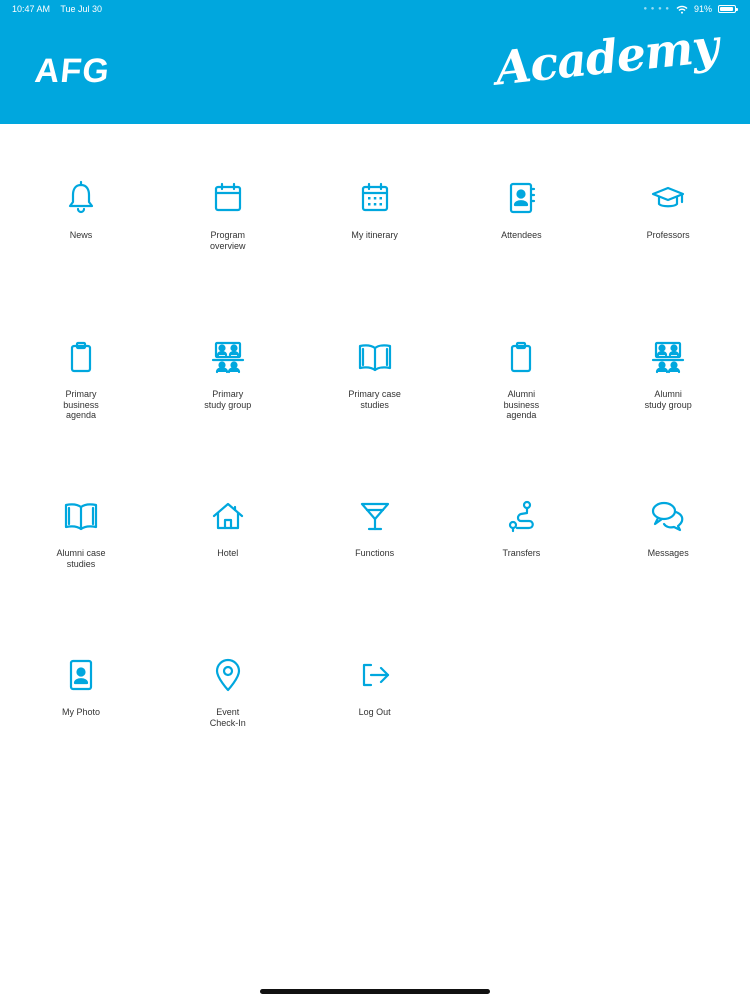 The image size is (750, 1000). What do you see at coordinates (375, 9) in the screenshot?
I see `status-bar: 10:47 AM Tue Jul 30 ● ● ● ● 91%` at bounding box center [375, 9].